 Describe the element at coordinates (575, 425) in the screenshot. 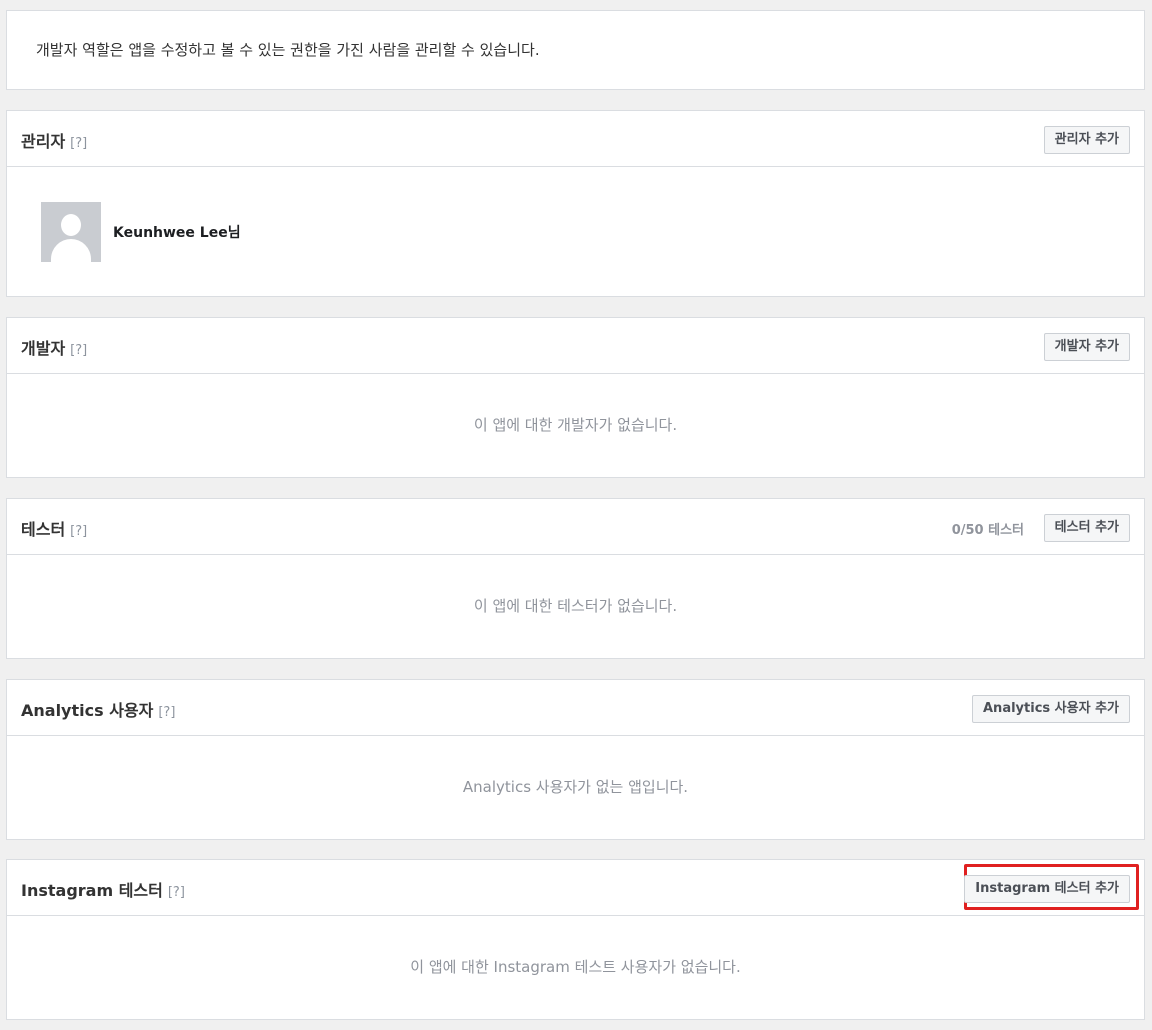

I see `developers-empty-text: 이 앱에 대한 개발자가 없습니다.` at that location.